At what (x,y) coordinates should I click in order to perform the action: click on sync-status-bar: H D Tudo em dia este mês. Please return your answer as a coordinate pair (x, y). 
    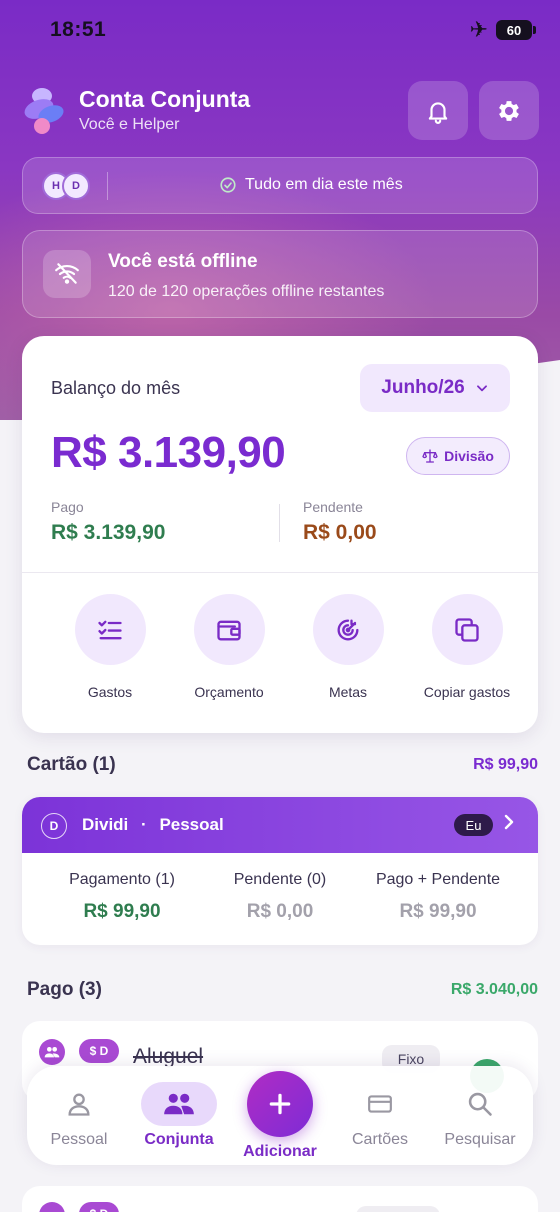
    Looking at the image, I should click on (280, 185).